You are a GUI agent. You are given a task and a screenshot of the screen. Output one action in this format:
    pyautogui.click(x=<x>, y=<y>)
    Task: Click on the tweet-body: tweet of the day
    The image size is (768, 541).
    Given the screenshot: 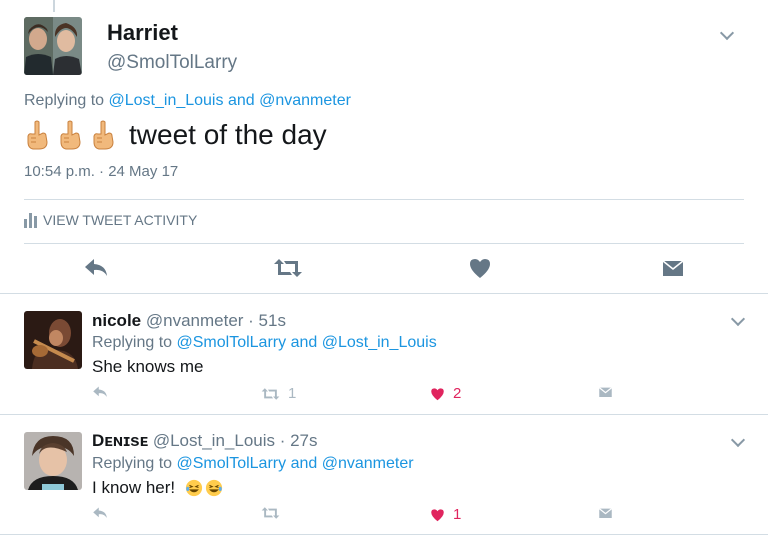 What is the action you would take?
    pyautogui.click(x=228, y=134)
    